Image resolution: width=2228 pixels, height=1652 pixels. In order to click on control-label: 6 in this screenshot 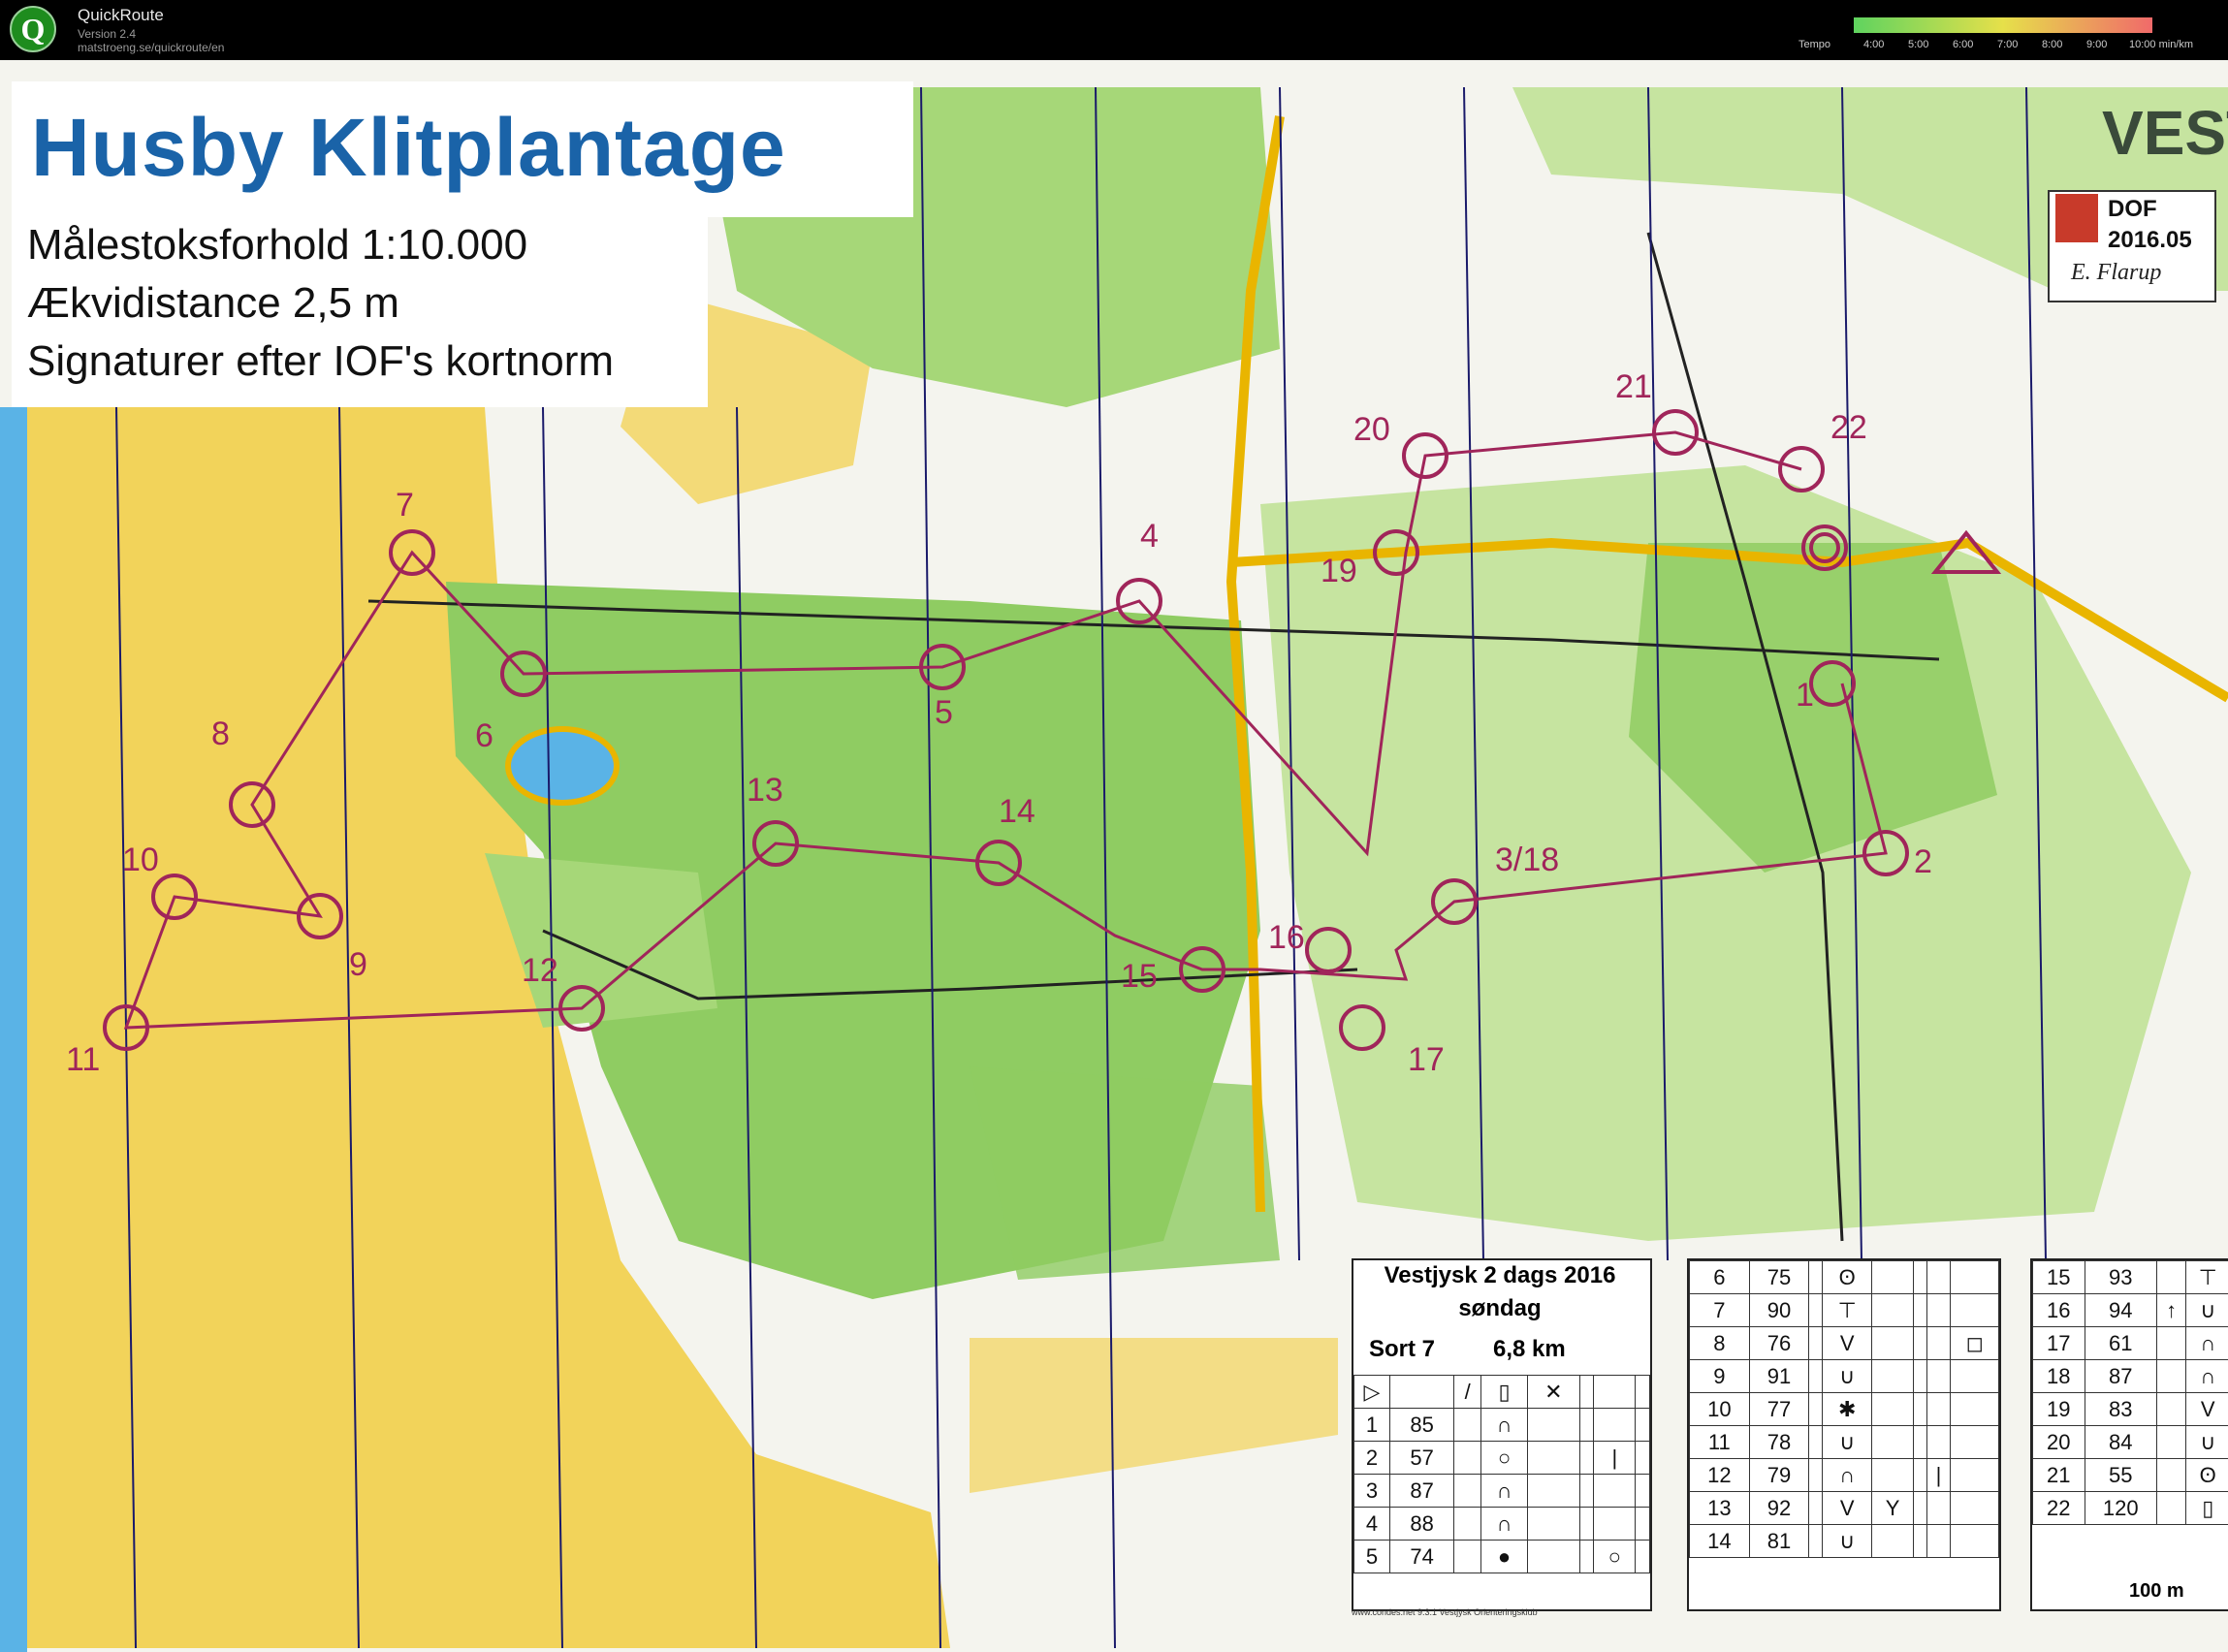, I will do `click(484, 736)`.